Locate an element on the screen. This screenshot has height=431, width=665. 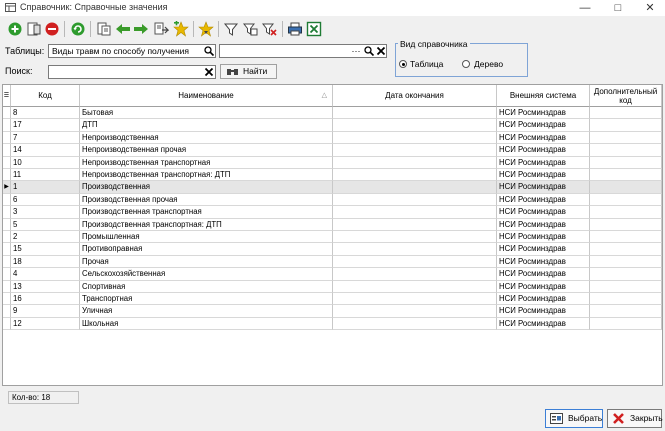
star-down-icon is located at coordinates (206, 29).